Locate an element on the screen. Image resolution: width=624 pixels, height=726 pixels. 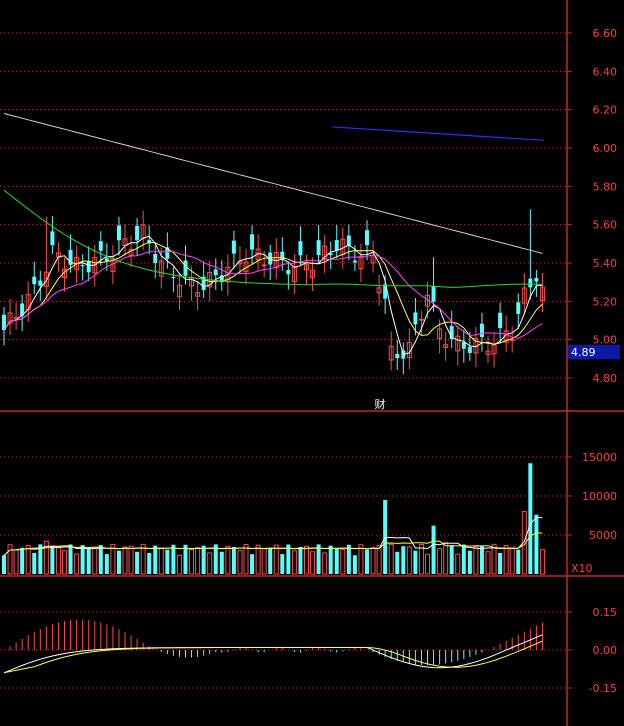
macd-tick-label: 0.15 is located at coordinates (605, 612).